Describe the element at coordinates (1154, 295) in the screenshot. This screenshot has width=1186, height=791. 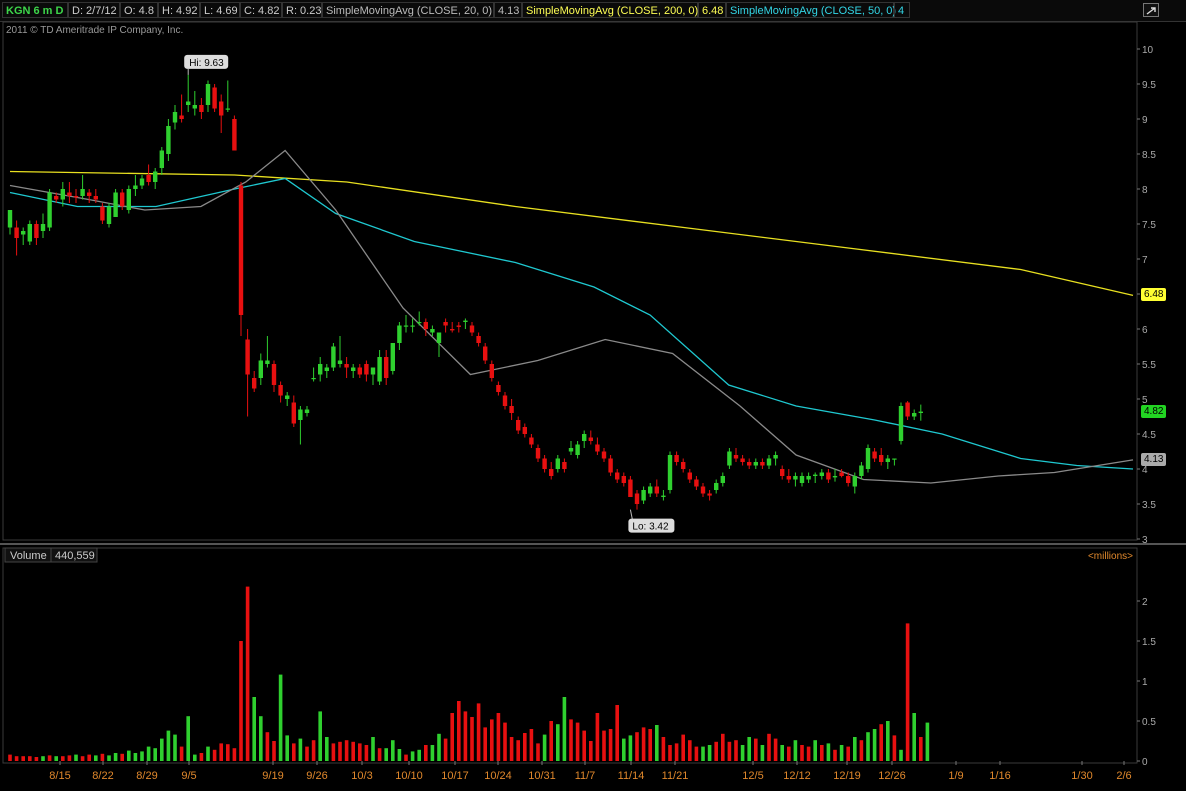
I see `sma200-price-tag: 6.48` at that location.